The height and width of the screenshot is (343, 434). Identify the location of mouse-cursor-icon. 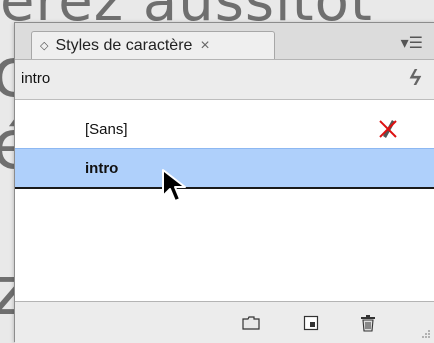
(174, 185).